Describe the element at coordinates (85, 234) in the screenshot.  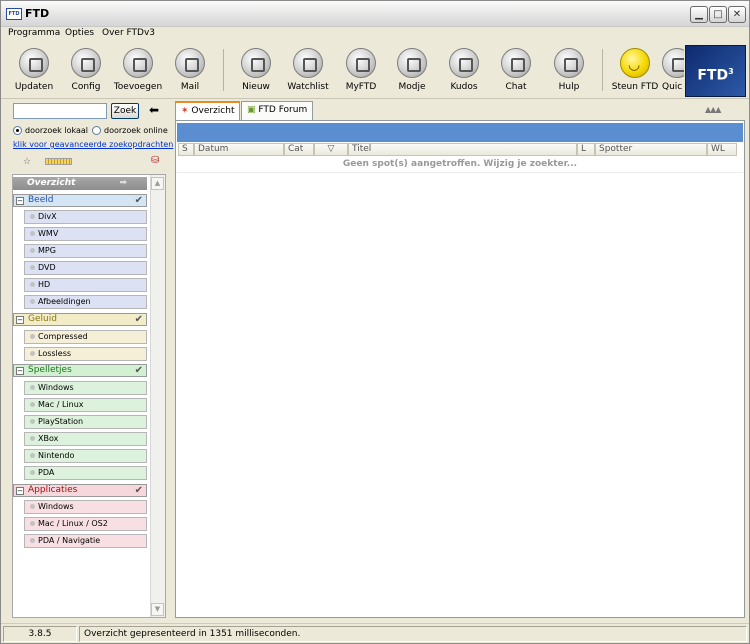
I see `subcat-wmv: WMV` at that location.